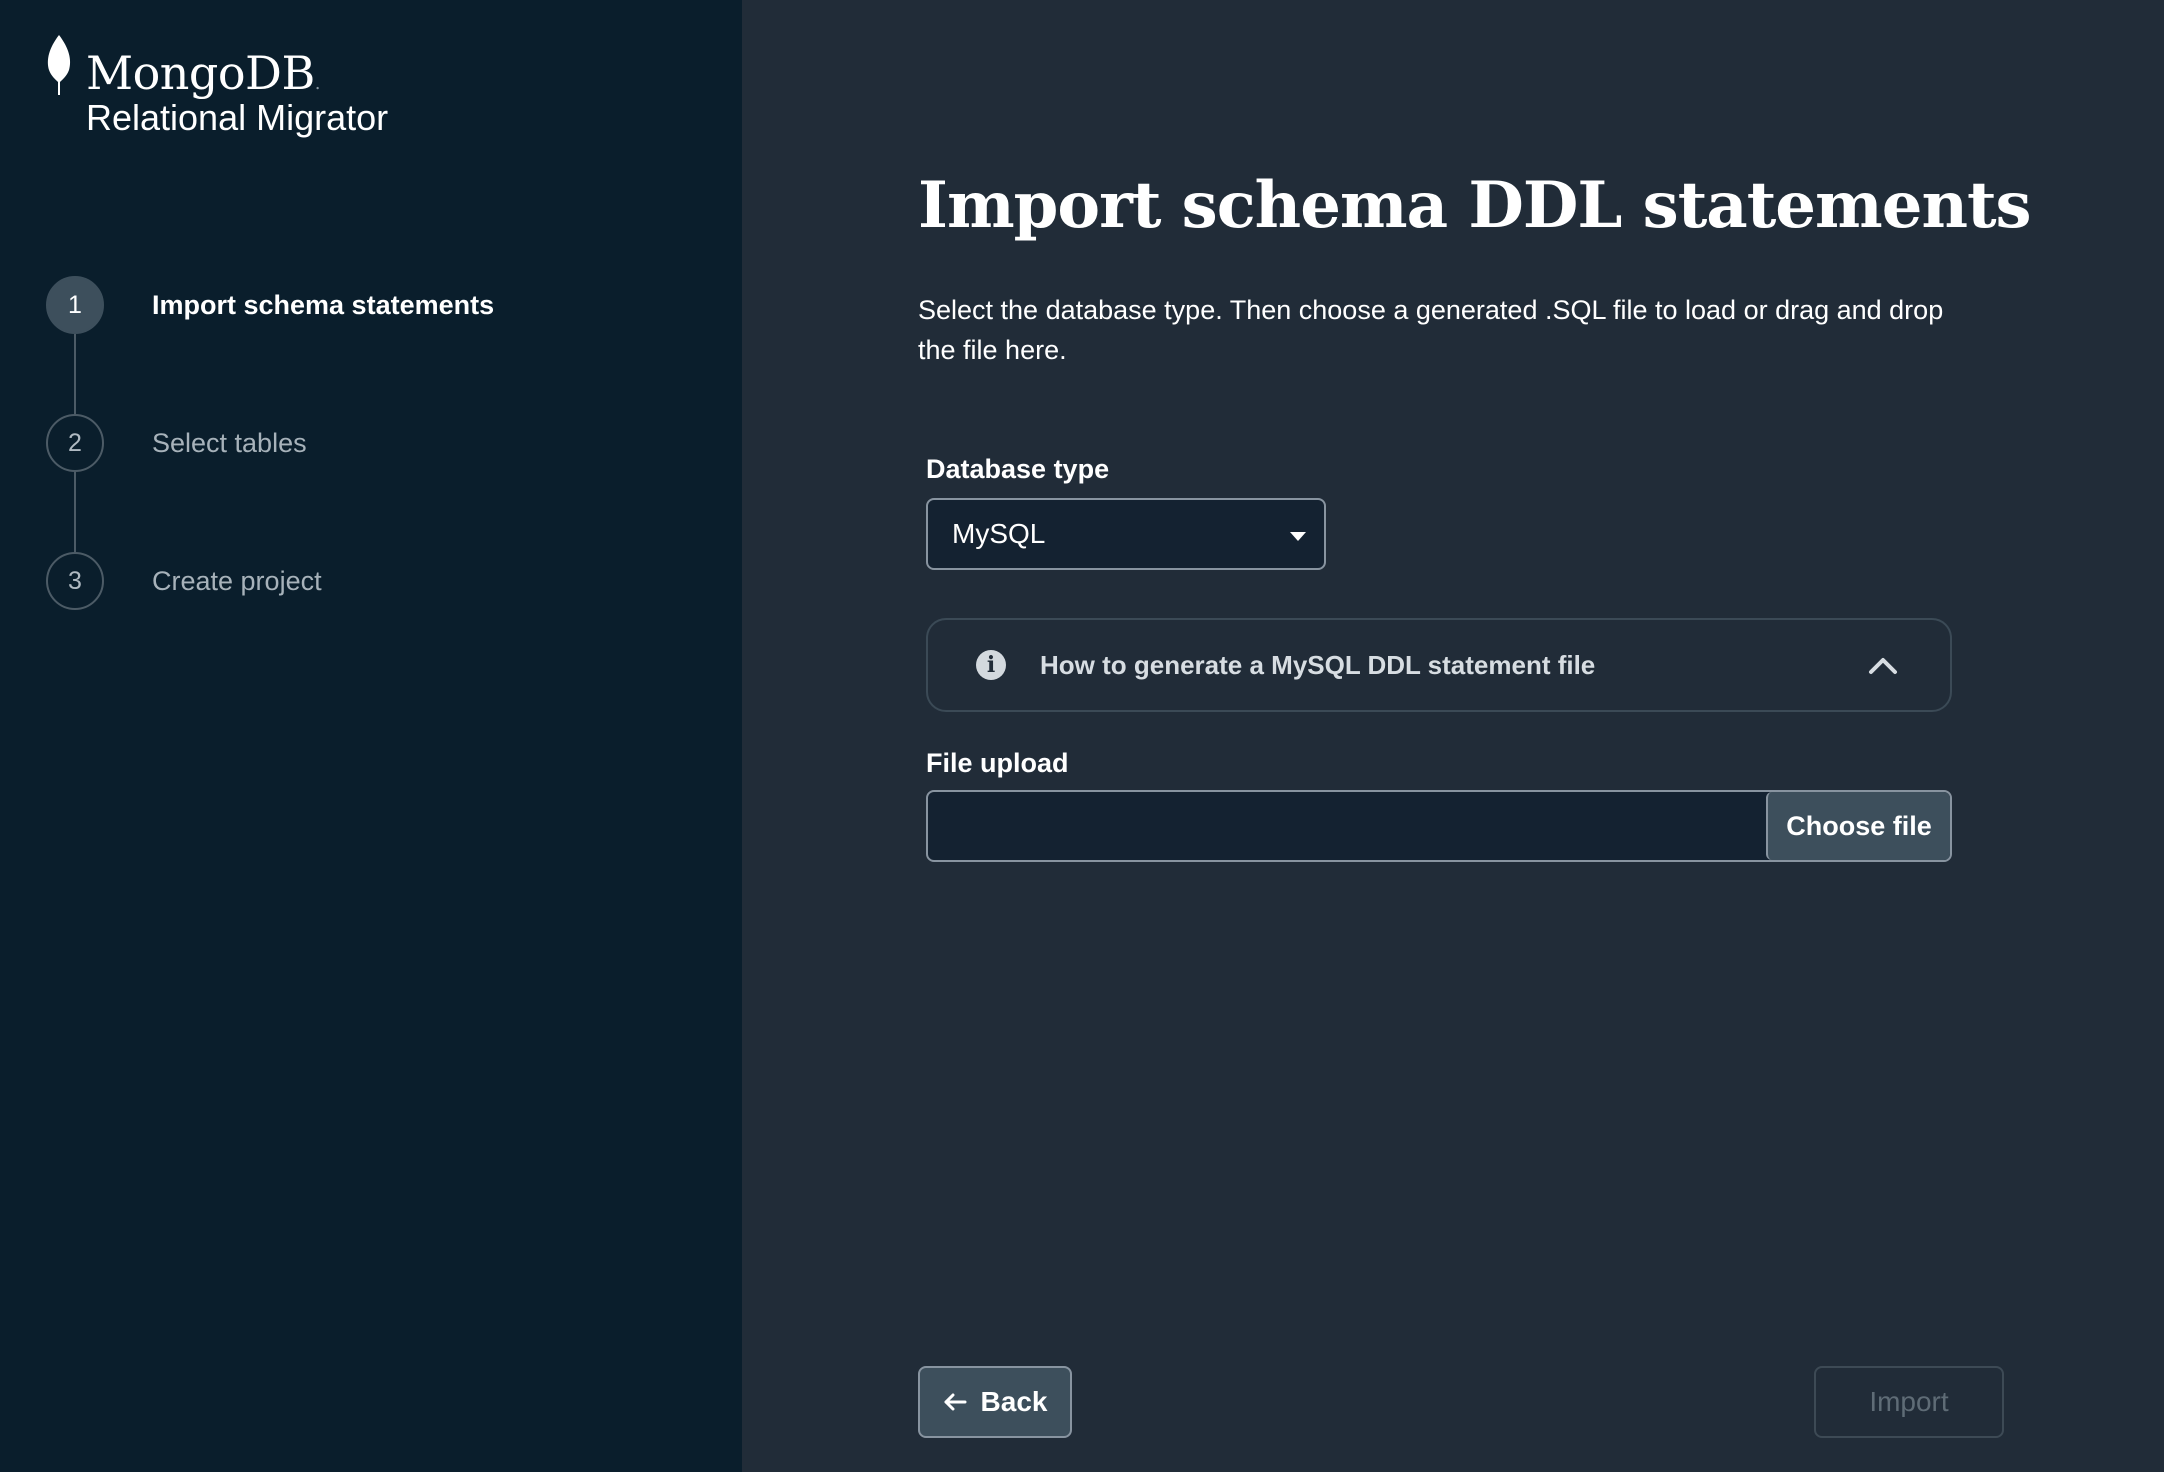  What do you see at coordinates (237, 580) in the screenshot?
I see `step-label: Create project` at bounding box center [237, 580].